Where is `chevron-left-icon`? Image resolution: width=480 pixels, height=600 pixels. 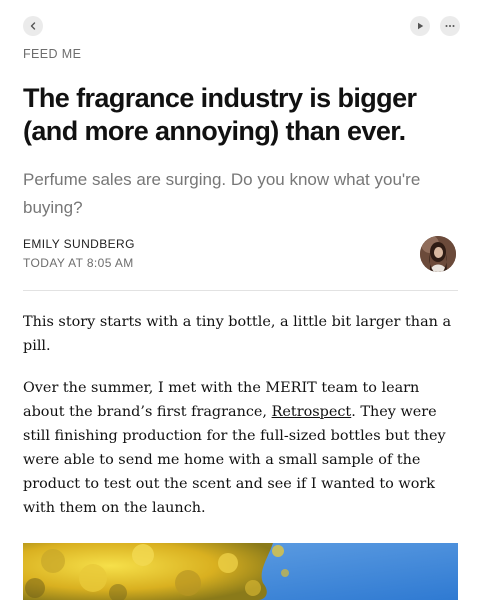
chevron-left-icon is located at coordinates (33, 26).